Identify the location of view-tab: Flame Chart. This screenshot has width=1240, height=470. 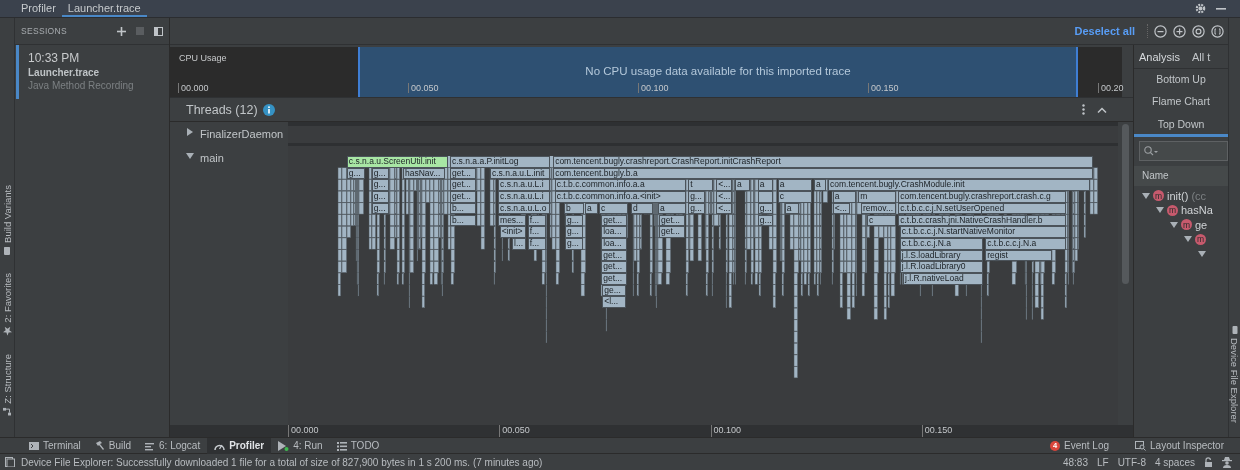
(1181, 102).